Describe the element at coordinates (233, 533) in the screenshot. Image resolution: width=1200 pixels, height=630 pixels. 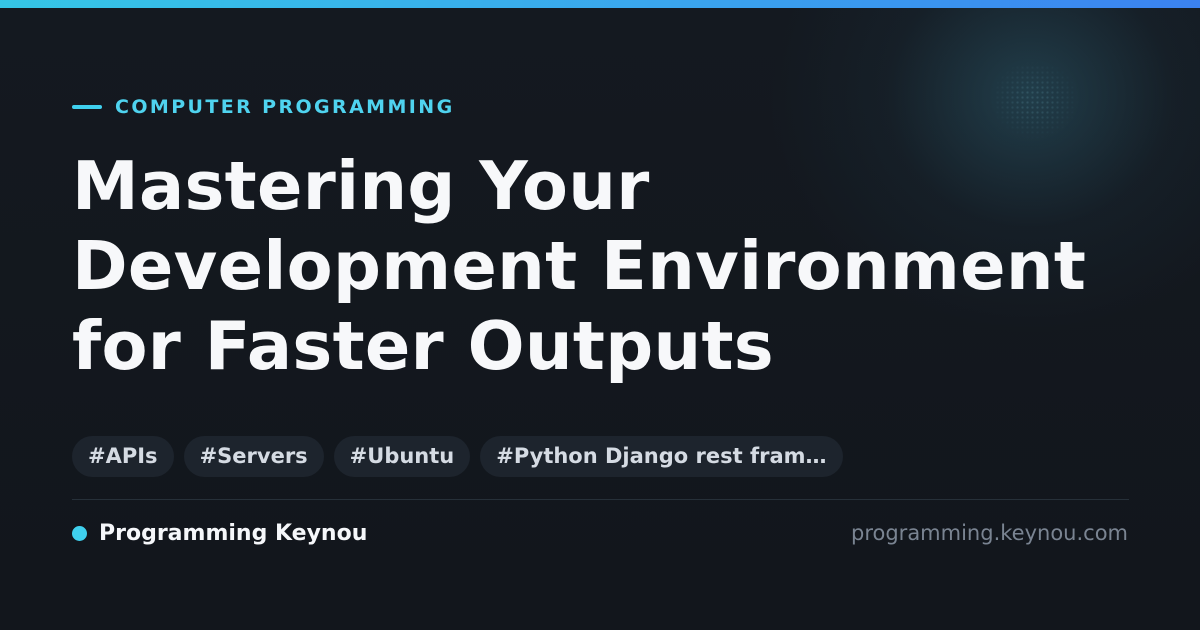
I see `brand-name: Programming Keynou` at that location.